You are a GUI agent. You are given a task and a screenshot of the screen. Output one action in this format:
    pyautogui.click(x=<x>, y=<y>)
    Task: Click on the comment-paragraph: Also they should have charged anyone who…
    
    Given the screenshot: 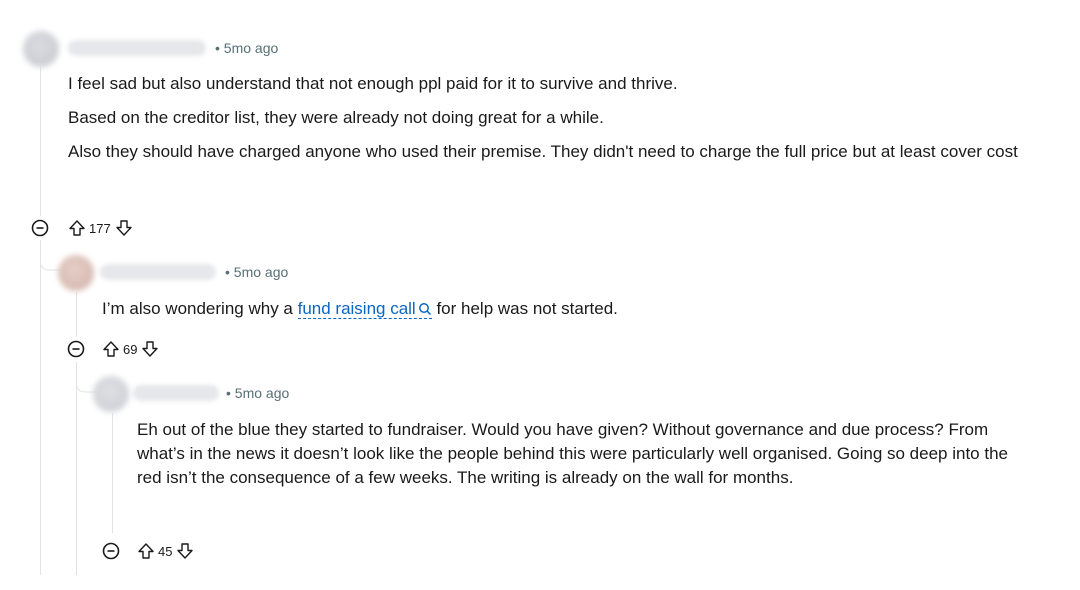 What is the action you would take?
    pyautogui.click(x=543, y=151)
    